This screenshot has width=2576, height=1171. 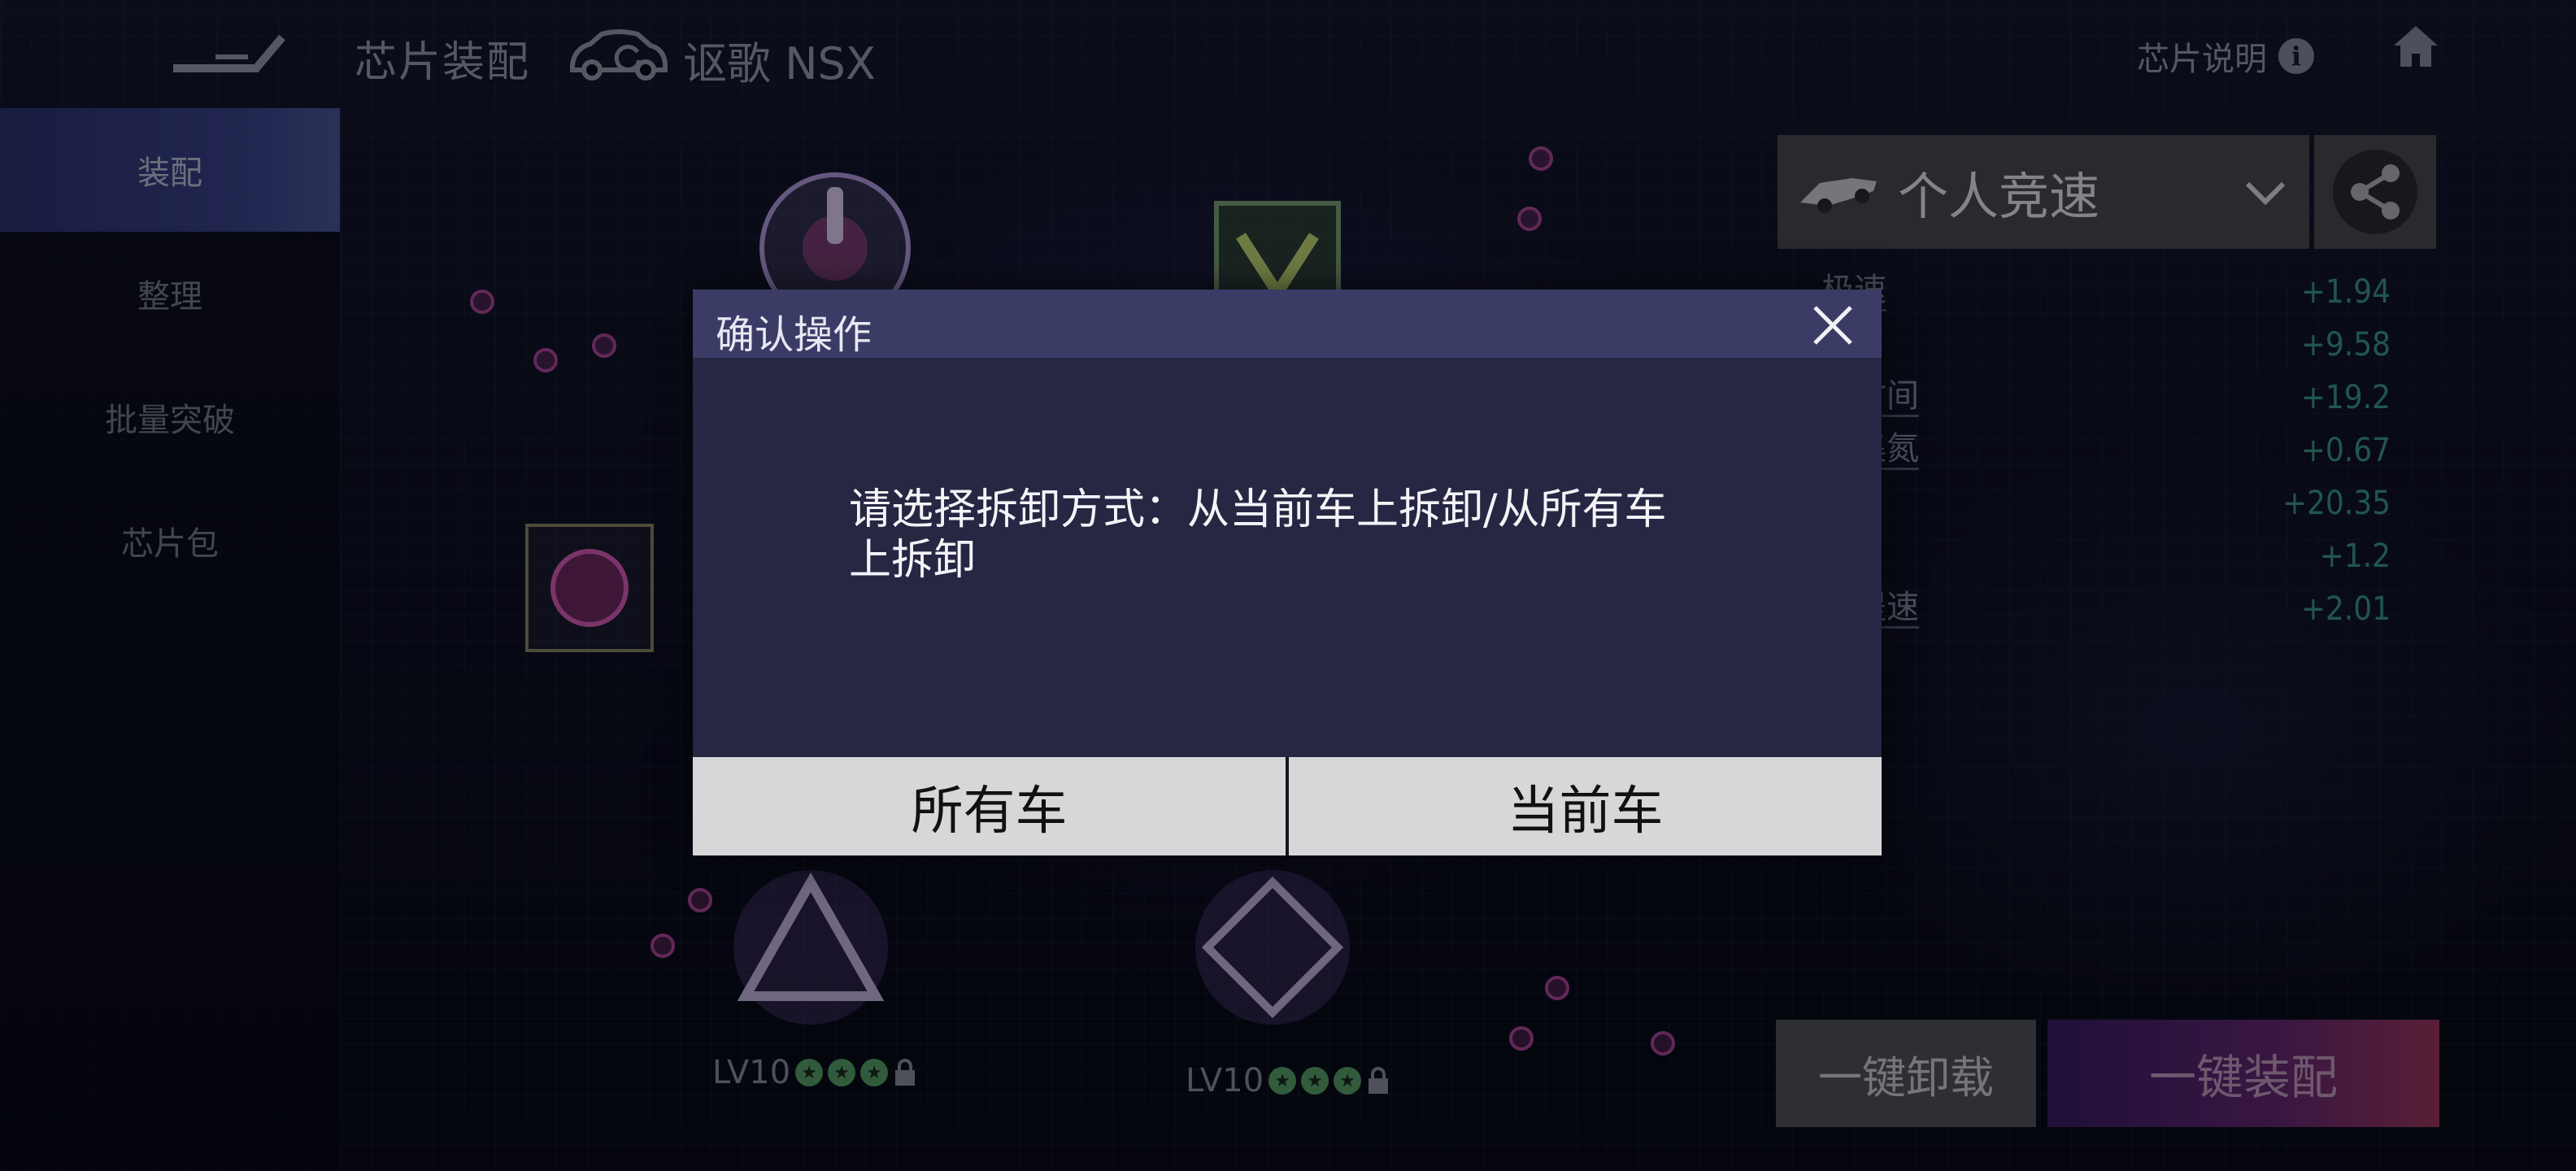 I want to click on current-car-button: 当前车, so click(x=1586, y=806).